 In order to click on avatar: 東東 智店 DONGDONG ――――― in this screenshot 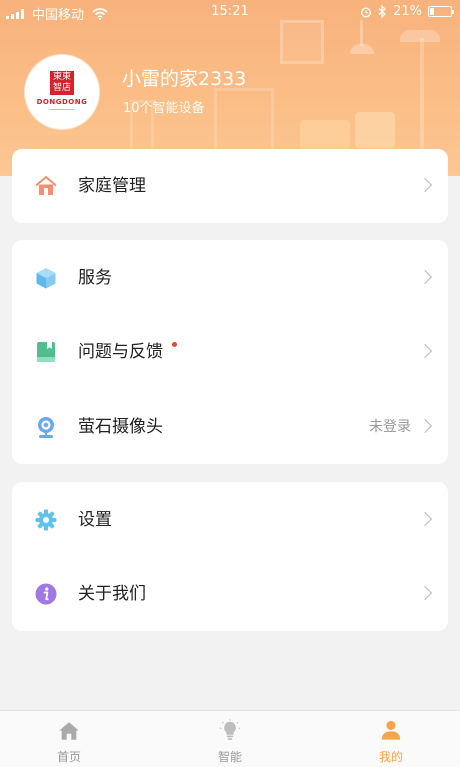, I will do `click(62, 92)`.